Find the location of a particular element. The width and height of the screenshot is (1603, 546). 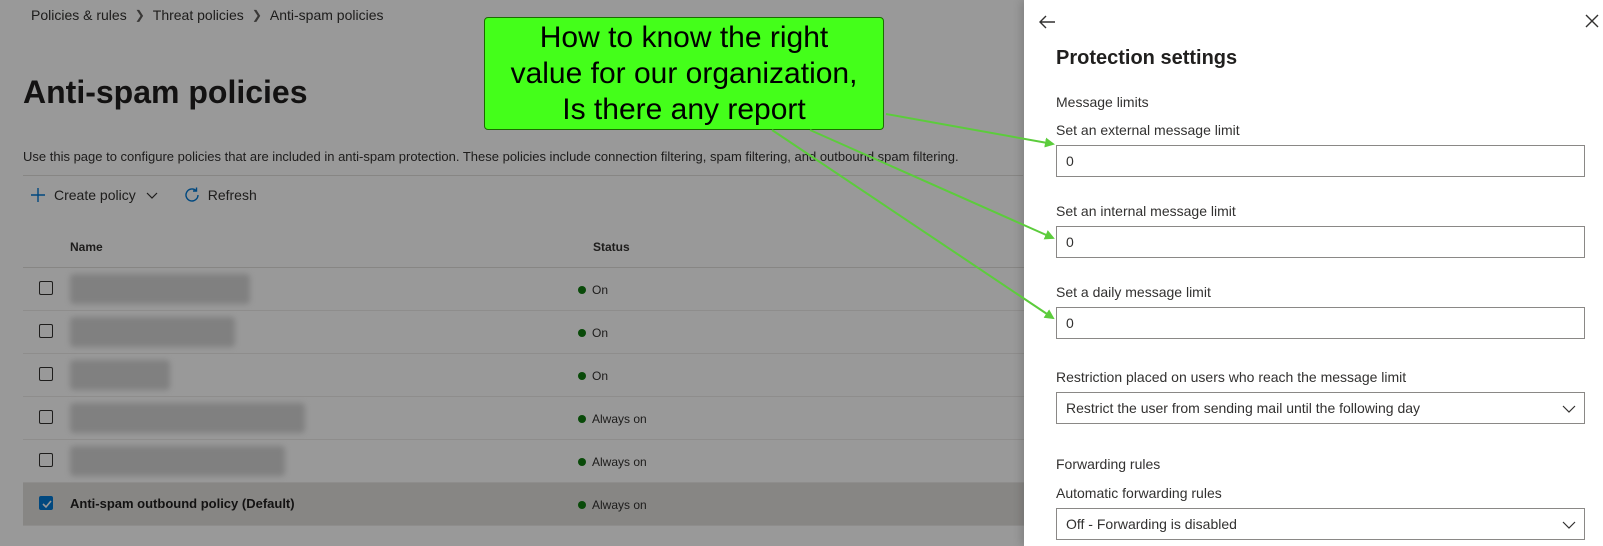

create-policy-button: Create policy is located at coordinates (95, 195).